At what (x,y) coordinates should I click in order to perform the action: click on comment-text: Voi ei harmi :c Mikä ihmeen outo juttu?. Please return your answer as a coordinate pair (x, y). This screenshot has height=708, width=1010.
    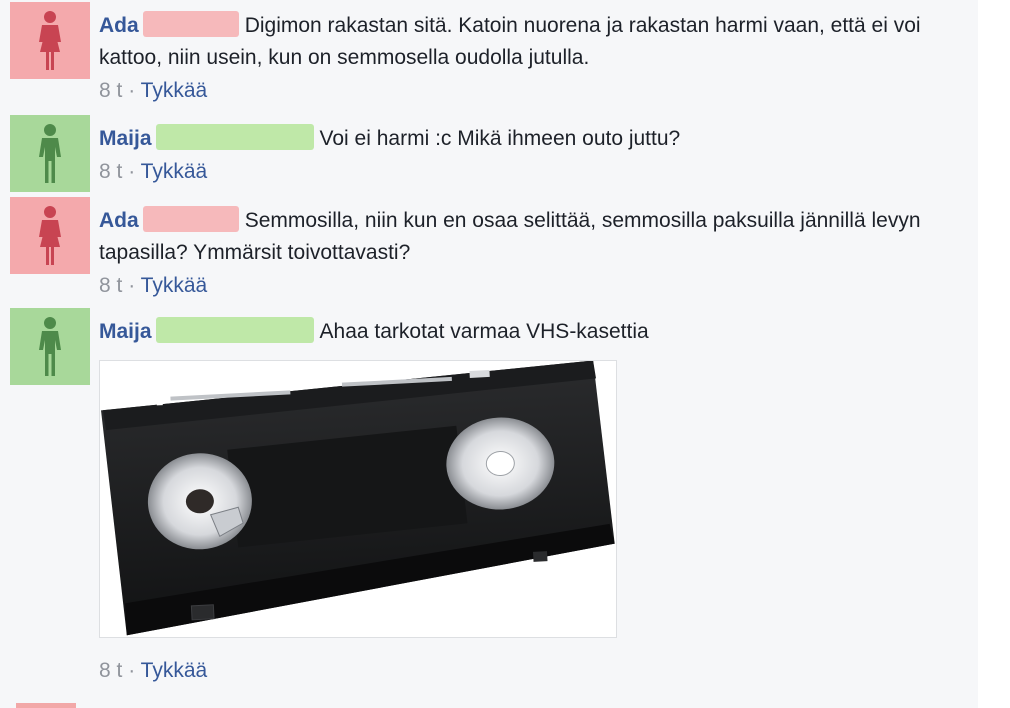
    Looking at the image, I should click on (500, 138).